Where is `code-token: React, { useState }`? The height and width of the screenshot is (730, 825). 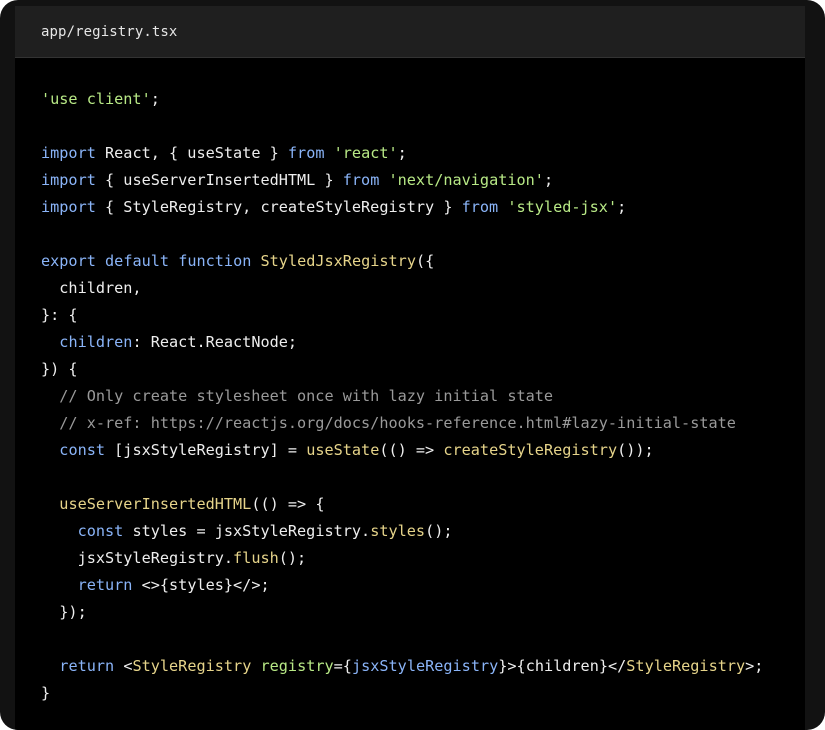 code-token: React, { useState } is located at coordinates (191, 153).